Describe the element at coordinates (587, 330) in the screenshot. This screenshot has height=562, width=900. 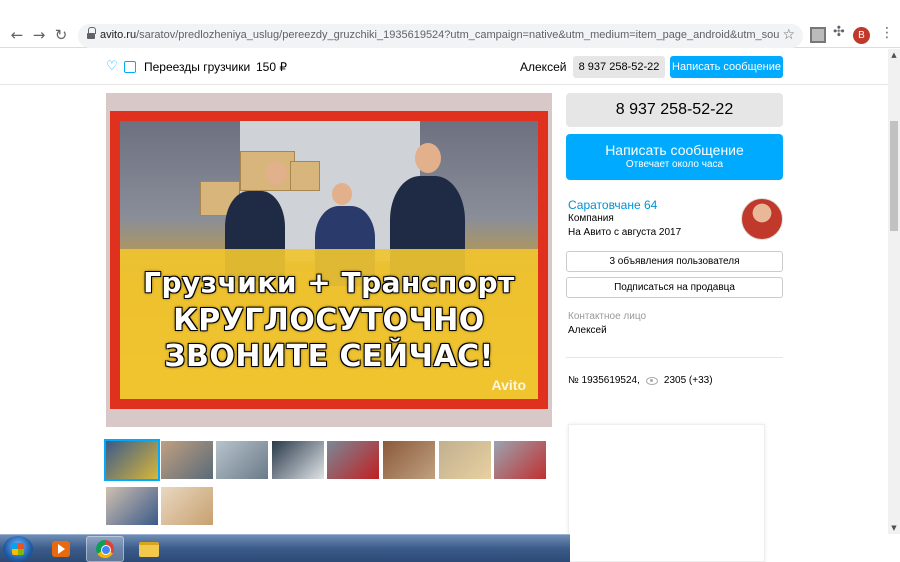
I see `contact-person-name: Алексей` at that location.